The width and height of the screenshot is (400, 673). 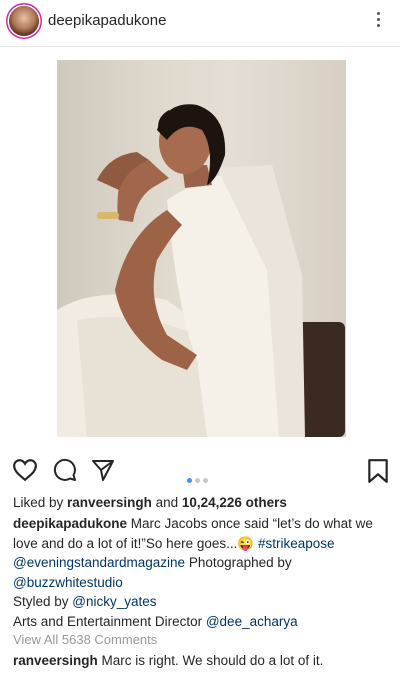 What do you see at coordinates (99, 562) in the screenshot?
I see `mention-link: @eveningstandardmagazine` at bounding box center [99, 562].